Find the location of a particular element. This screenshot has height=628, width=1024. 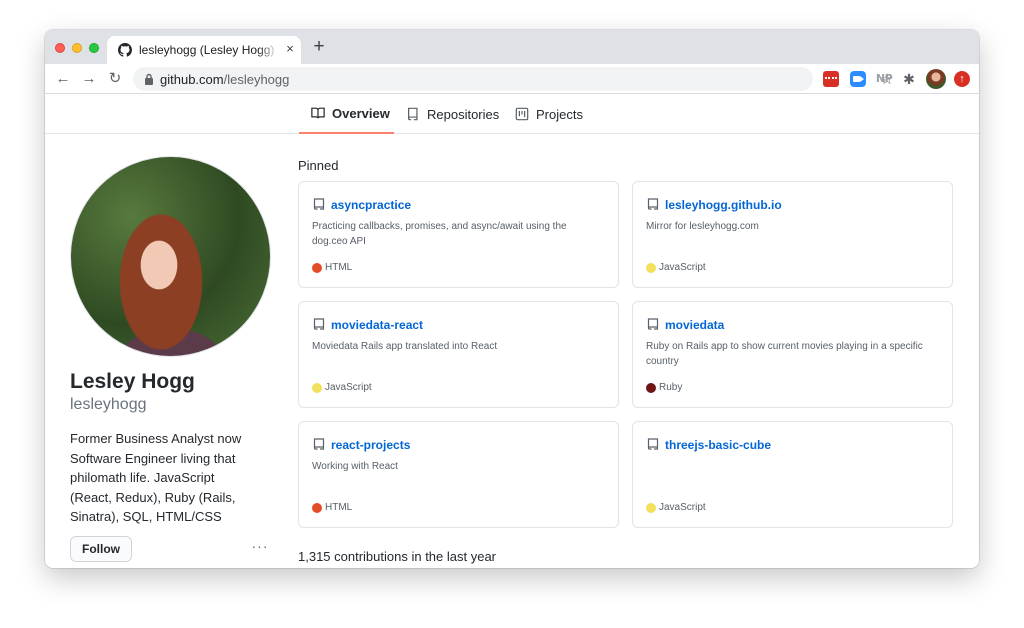

np-extension-icon: NP is located at coordinates (884, 79).